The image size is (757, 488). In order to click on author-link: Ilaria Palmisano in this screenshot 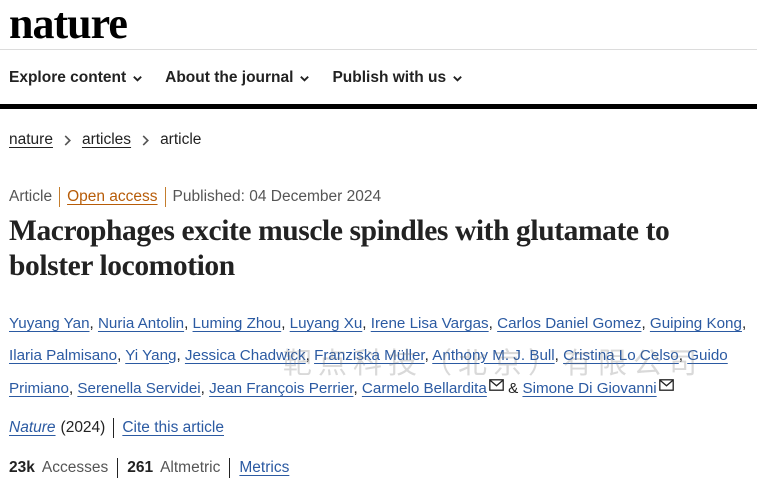, I will do `click(63, 355)`.